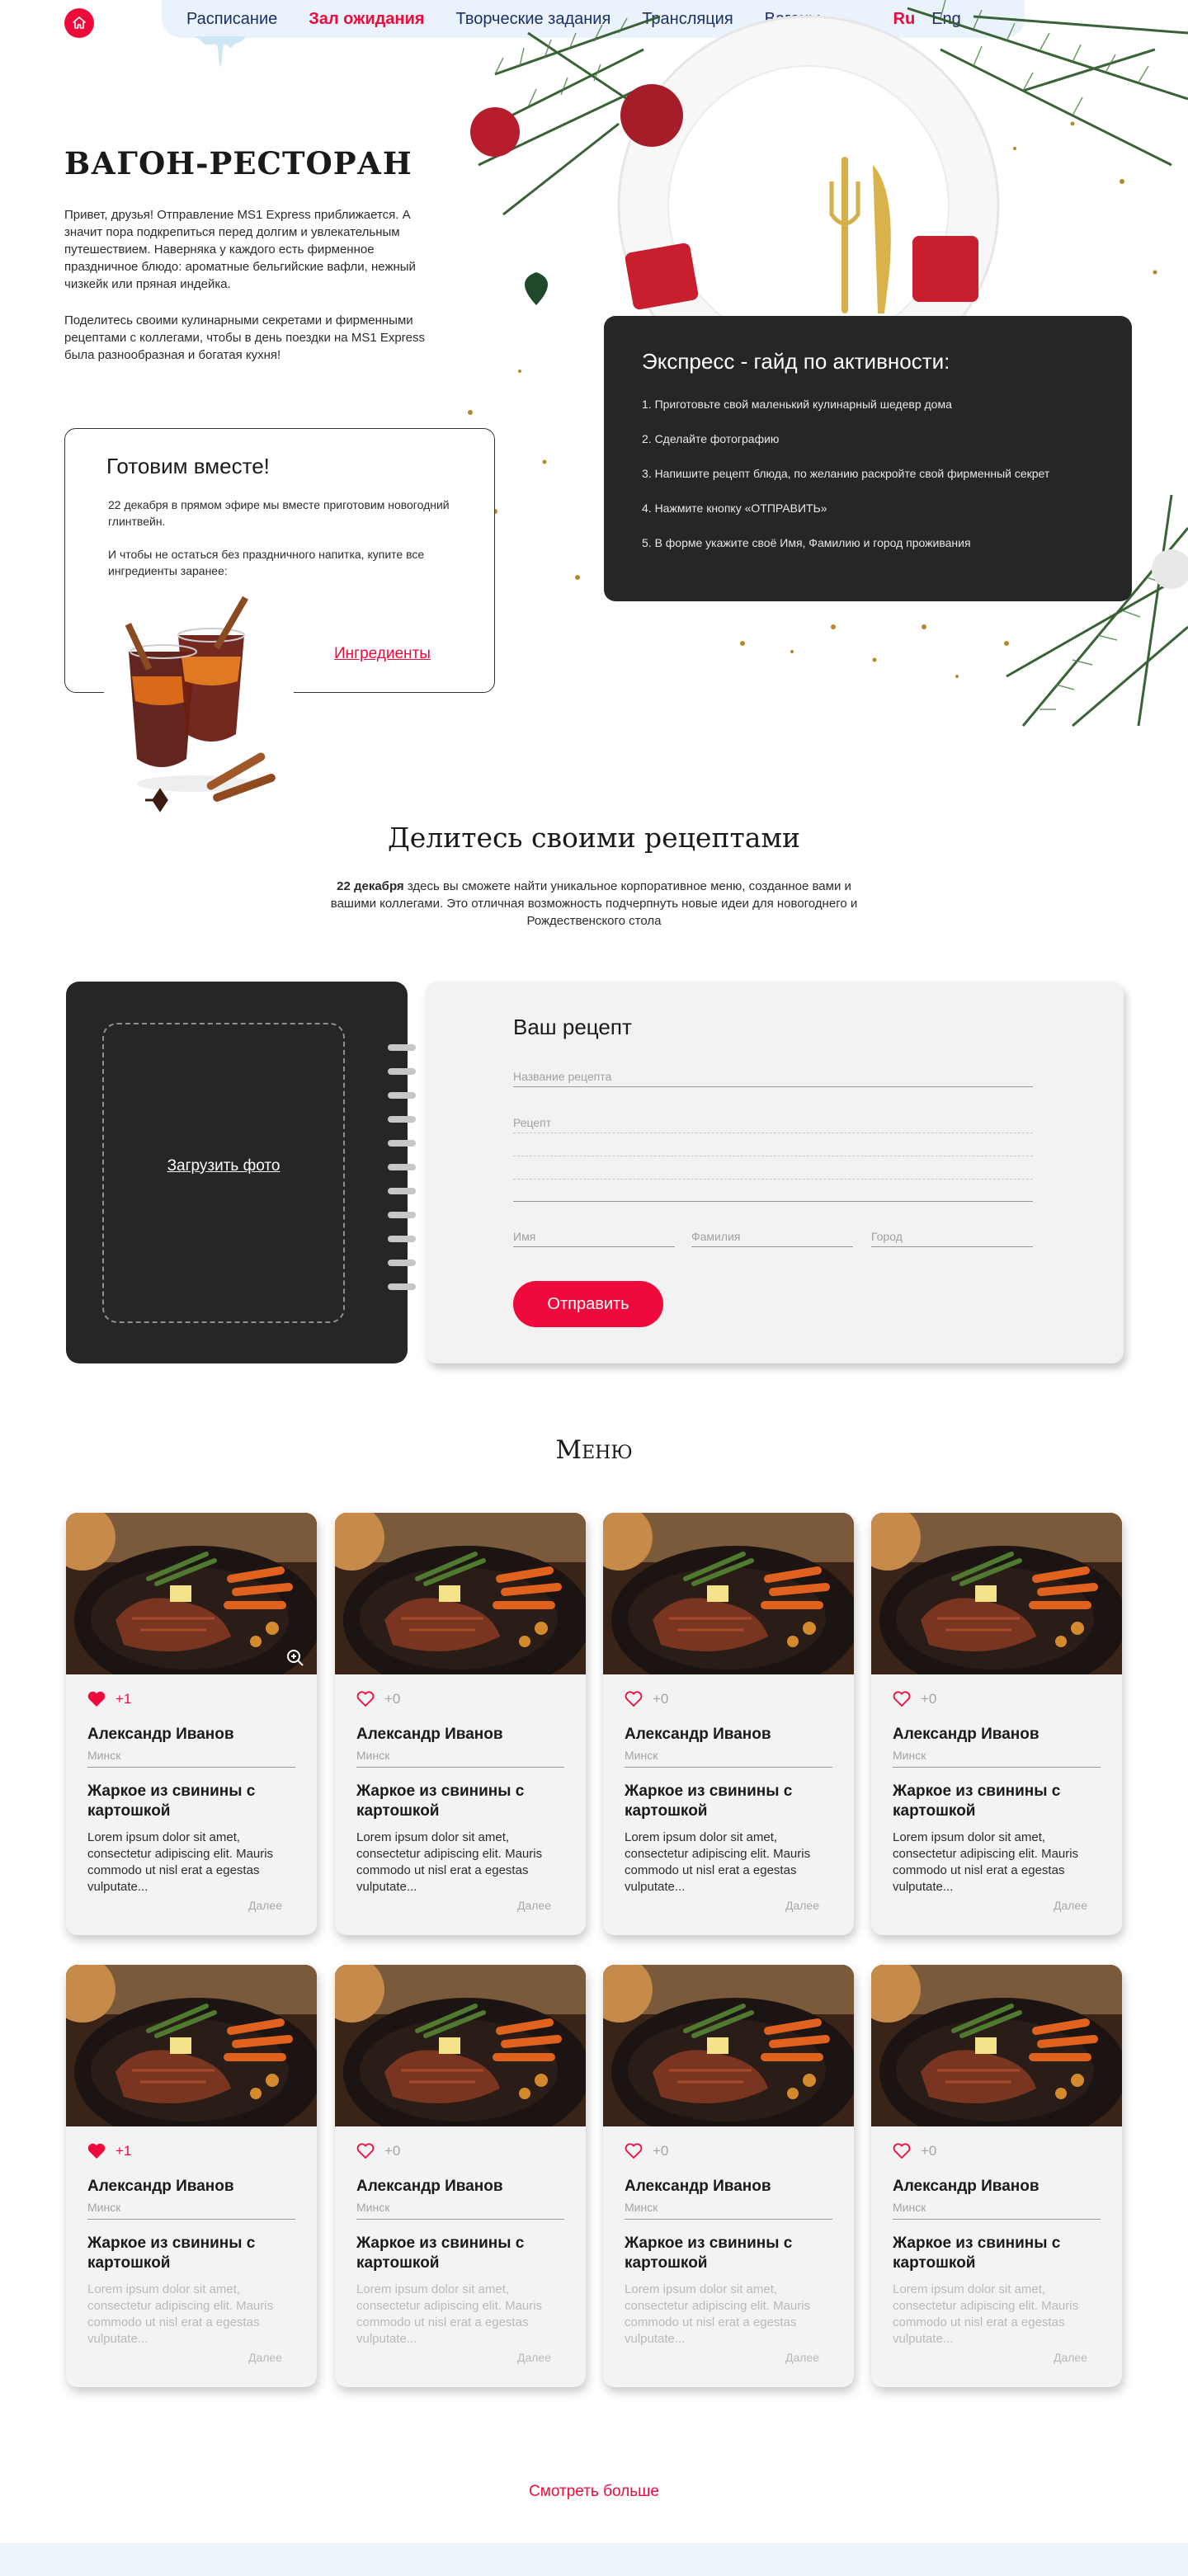 Image resolution: width=1188 pixels, height=2576 pixels. I want to click on home-button, so click(79, 23).